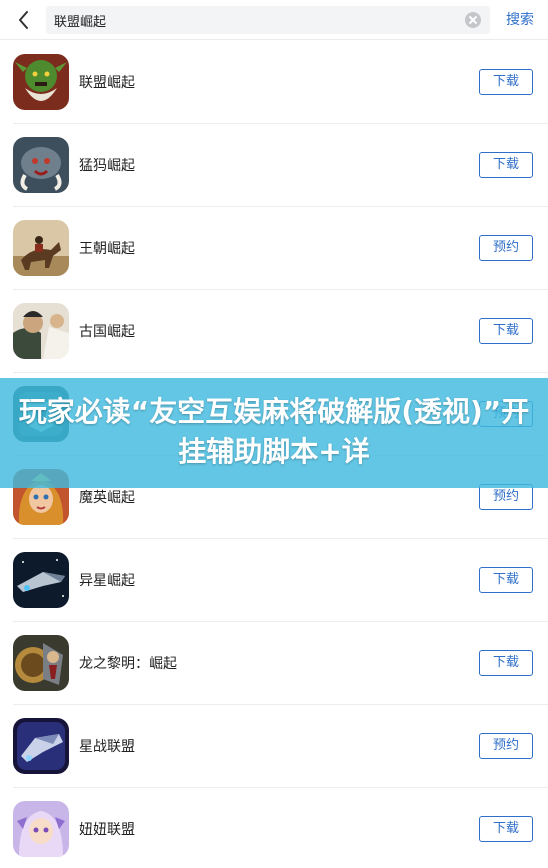 This screenshot has width=548, height=868. I want to click on app-name: 联盟崛起, so click(107, 82).